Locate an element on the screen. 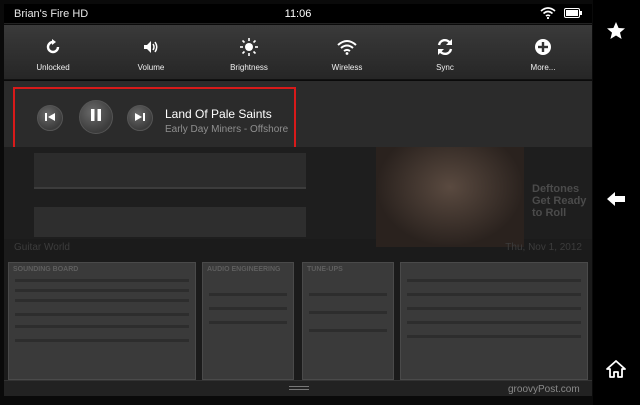 This screenshot has height=405, width=640. featured-headline: Deftones Get Ready to Roll is located at coordinates (559, 201).